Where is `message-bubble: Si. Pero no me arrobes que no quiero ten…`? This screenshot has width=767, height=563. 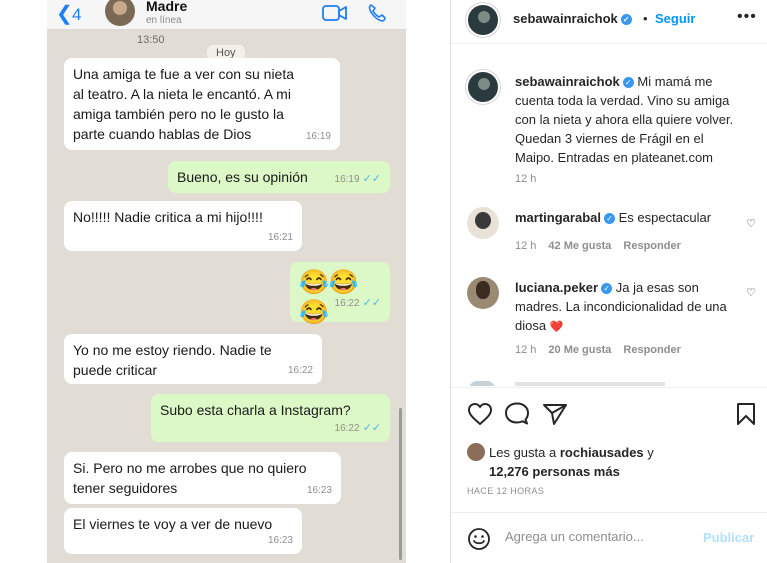
message-bubble: Si. Pero no me arrobes que no quiero ten… is located at coordinates (202, 478).